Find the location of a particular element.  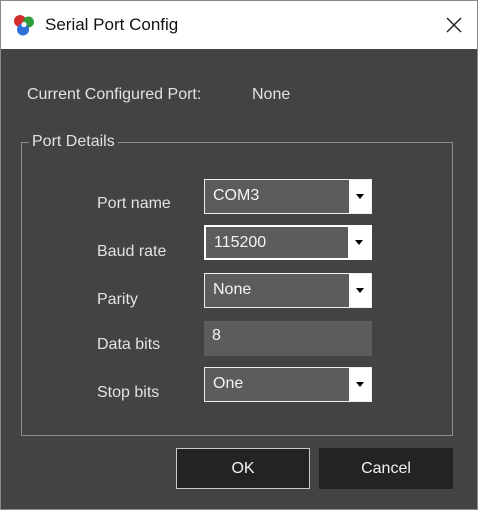

parity-value: None is located at coordinates (232, 289).